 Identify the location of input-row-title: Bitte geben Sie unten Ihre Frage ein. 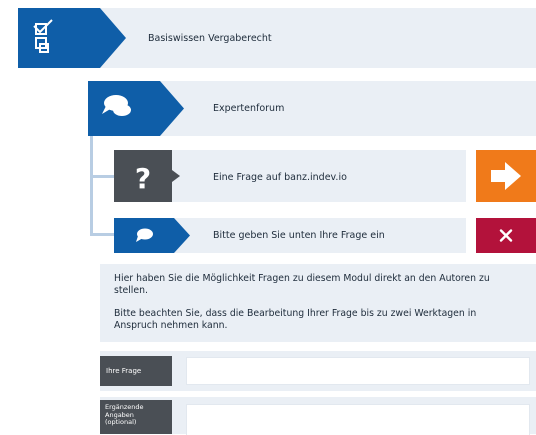
(299, 235).